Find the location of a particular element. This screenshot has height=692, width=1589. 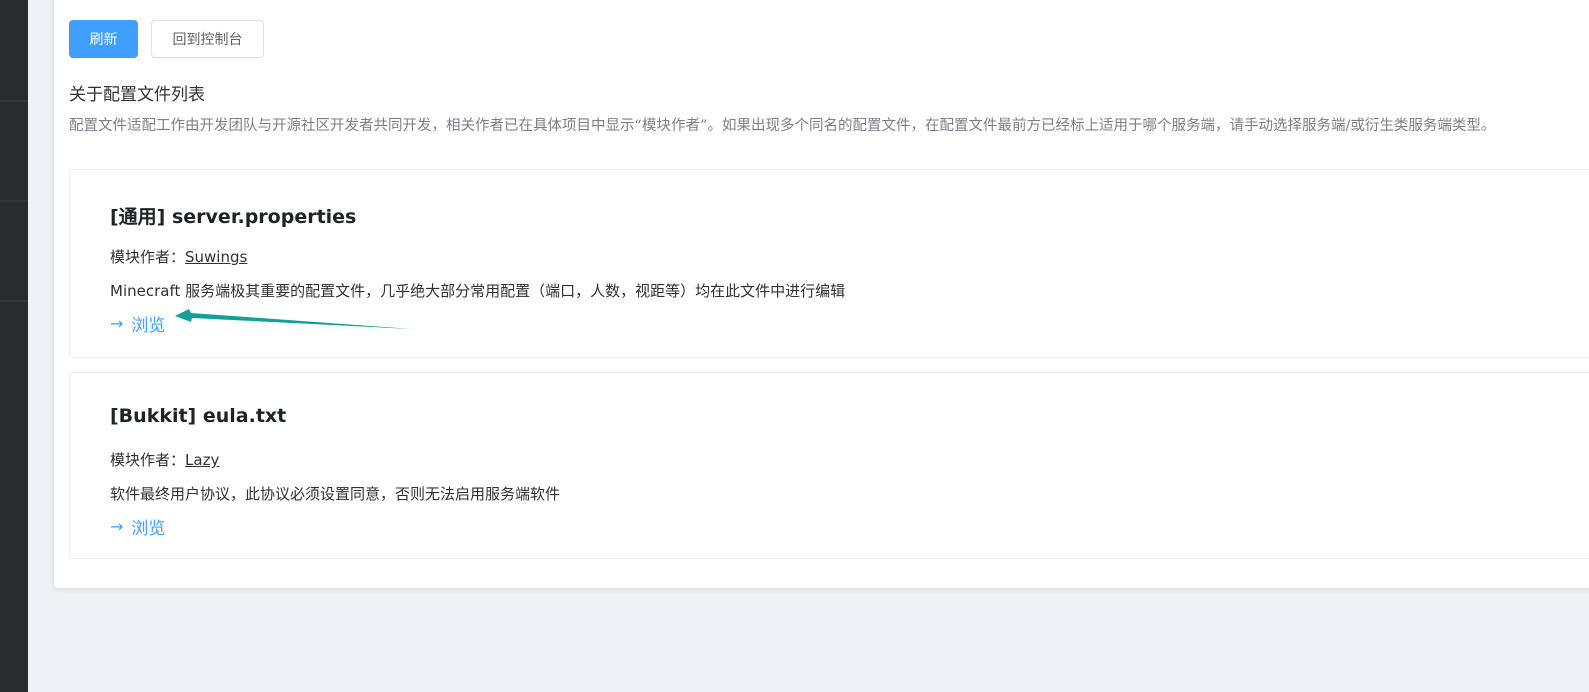

section-title: 关于配置文件列表 is located at coordinates (137, 95).